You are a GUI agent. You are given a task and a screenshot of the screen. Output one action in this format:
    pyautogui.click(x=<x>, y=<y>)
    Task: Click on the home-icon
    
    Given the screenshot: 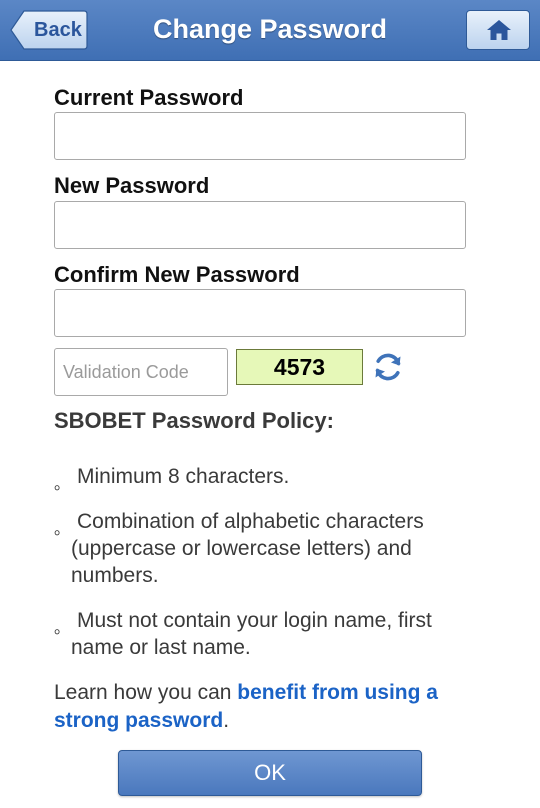 What is the action you would take?
    pyautogui.click(x=499, y=30)
    